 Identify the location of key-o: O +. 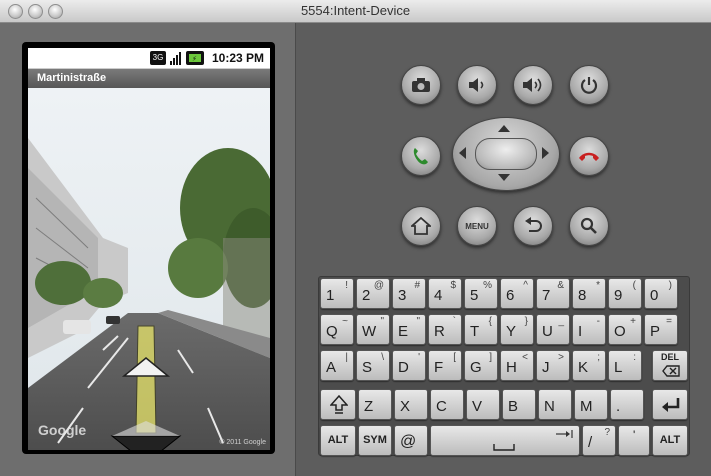
(625, 329).